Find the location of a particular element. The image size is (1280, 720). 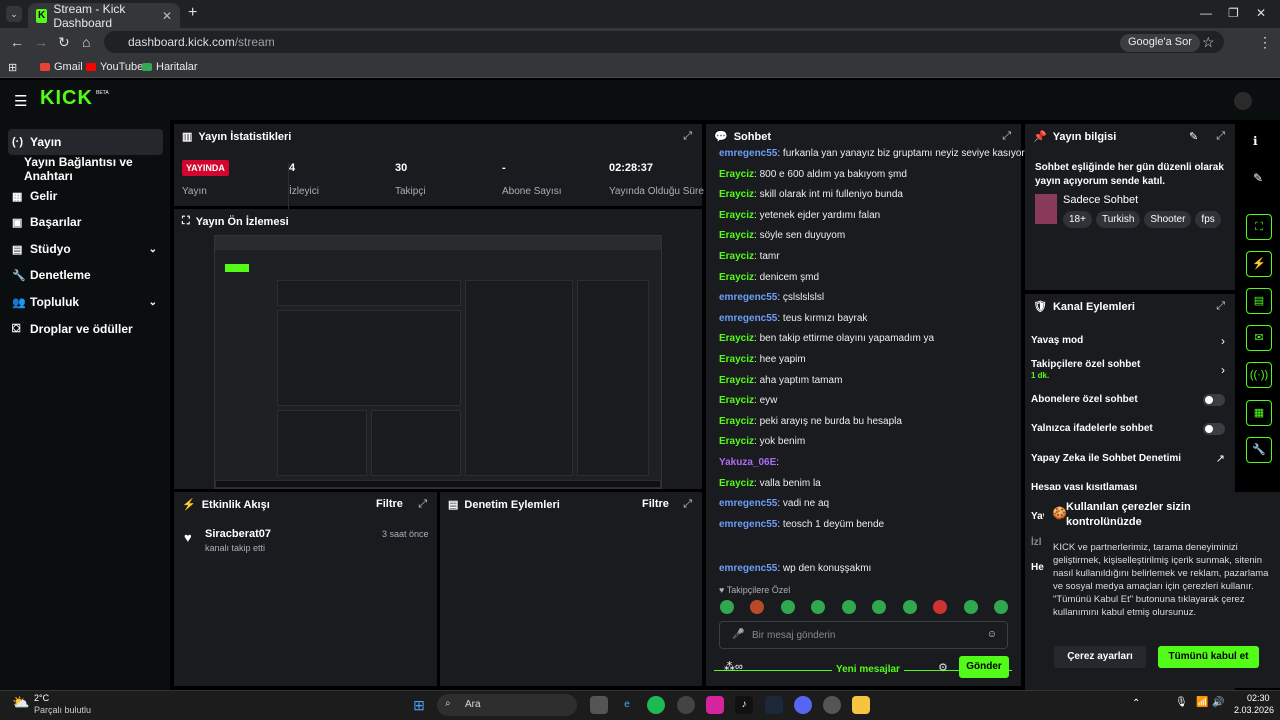

sidebar-item-droplar: ⛋ Droplar ve ödüller is located at coordinates (85, 329).